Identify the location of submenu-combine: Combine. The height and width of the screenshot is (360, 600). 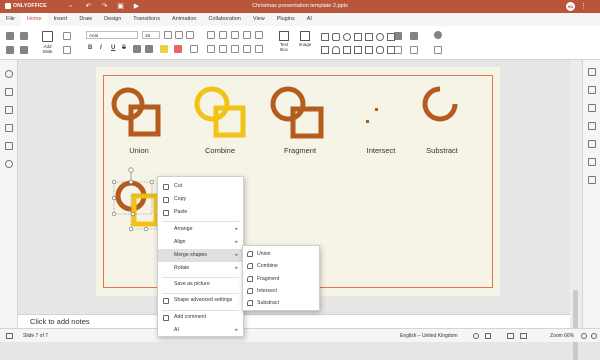
(281, 266).